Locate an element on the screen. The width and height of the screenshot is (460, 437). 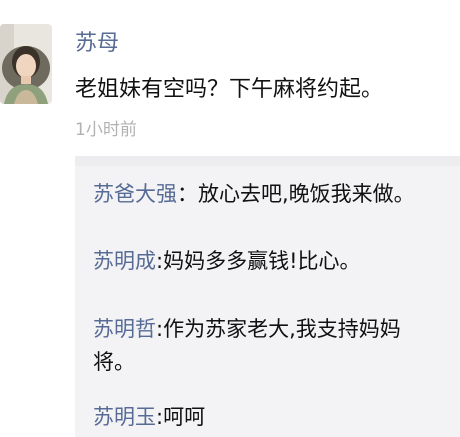
comment-item: 苏明玉:呵呵 is located at coordinates (276, 417).